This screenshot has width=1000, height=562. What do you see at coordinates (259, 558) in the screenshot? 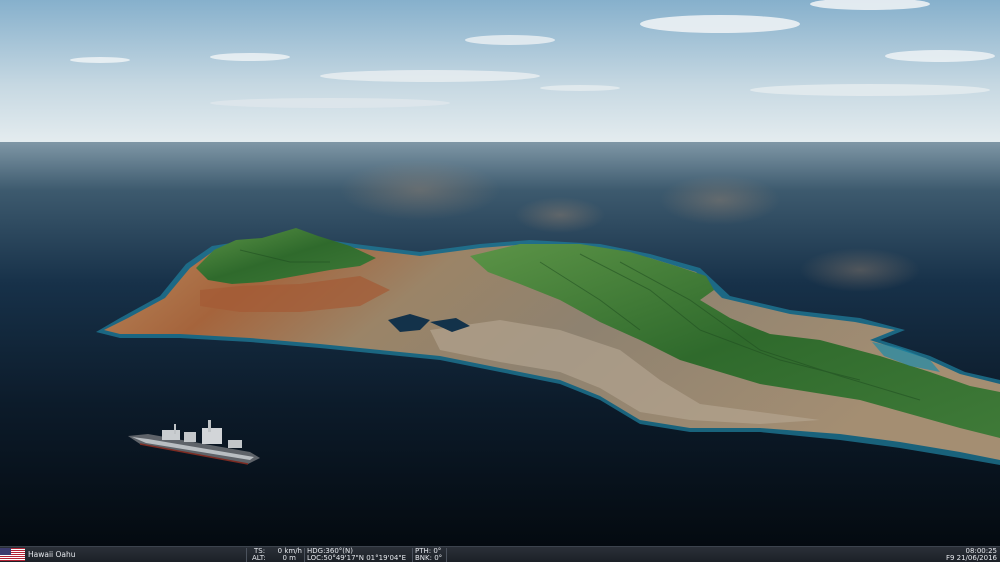
I see `alt-label: ALT:` at bounding box center [259, 558].